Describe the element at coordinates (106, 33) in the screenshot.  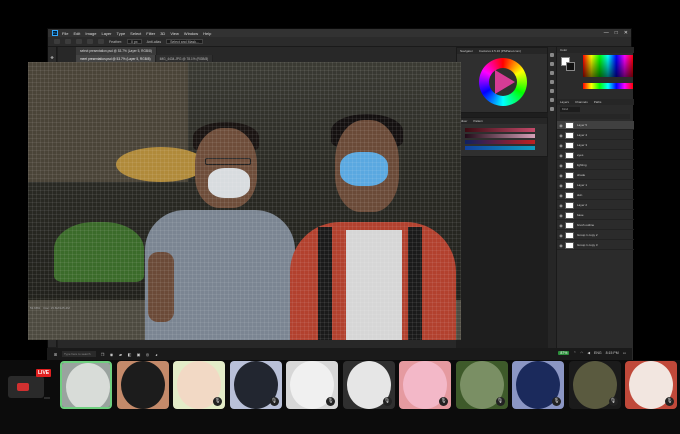
I see `menu-layer: Layer` at that location.